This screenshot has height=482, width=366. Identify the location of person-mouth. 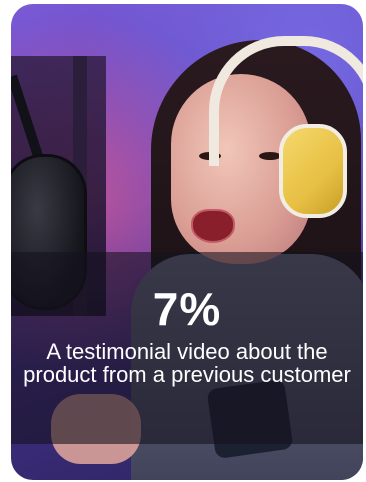
(213, 226).